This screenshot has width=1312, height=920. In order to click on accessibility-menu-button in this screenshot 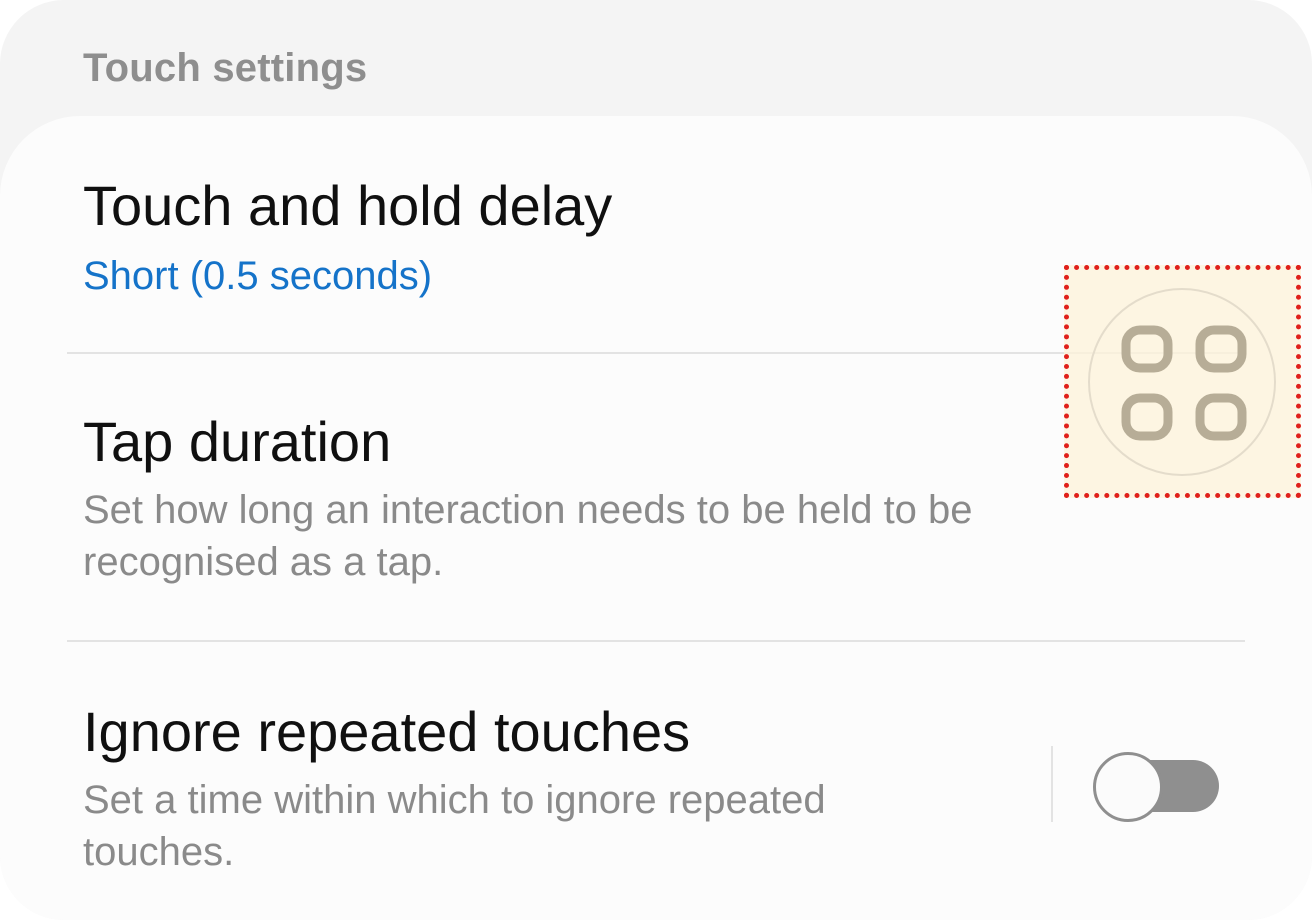, I will do `click(1182, 382)`.